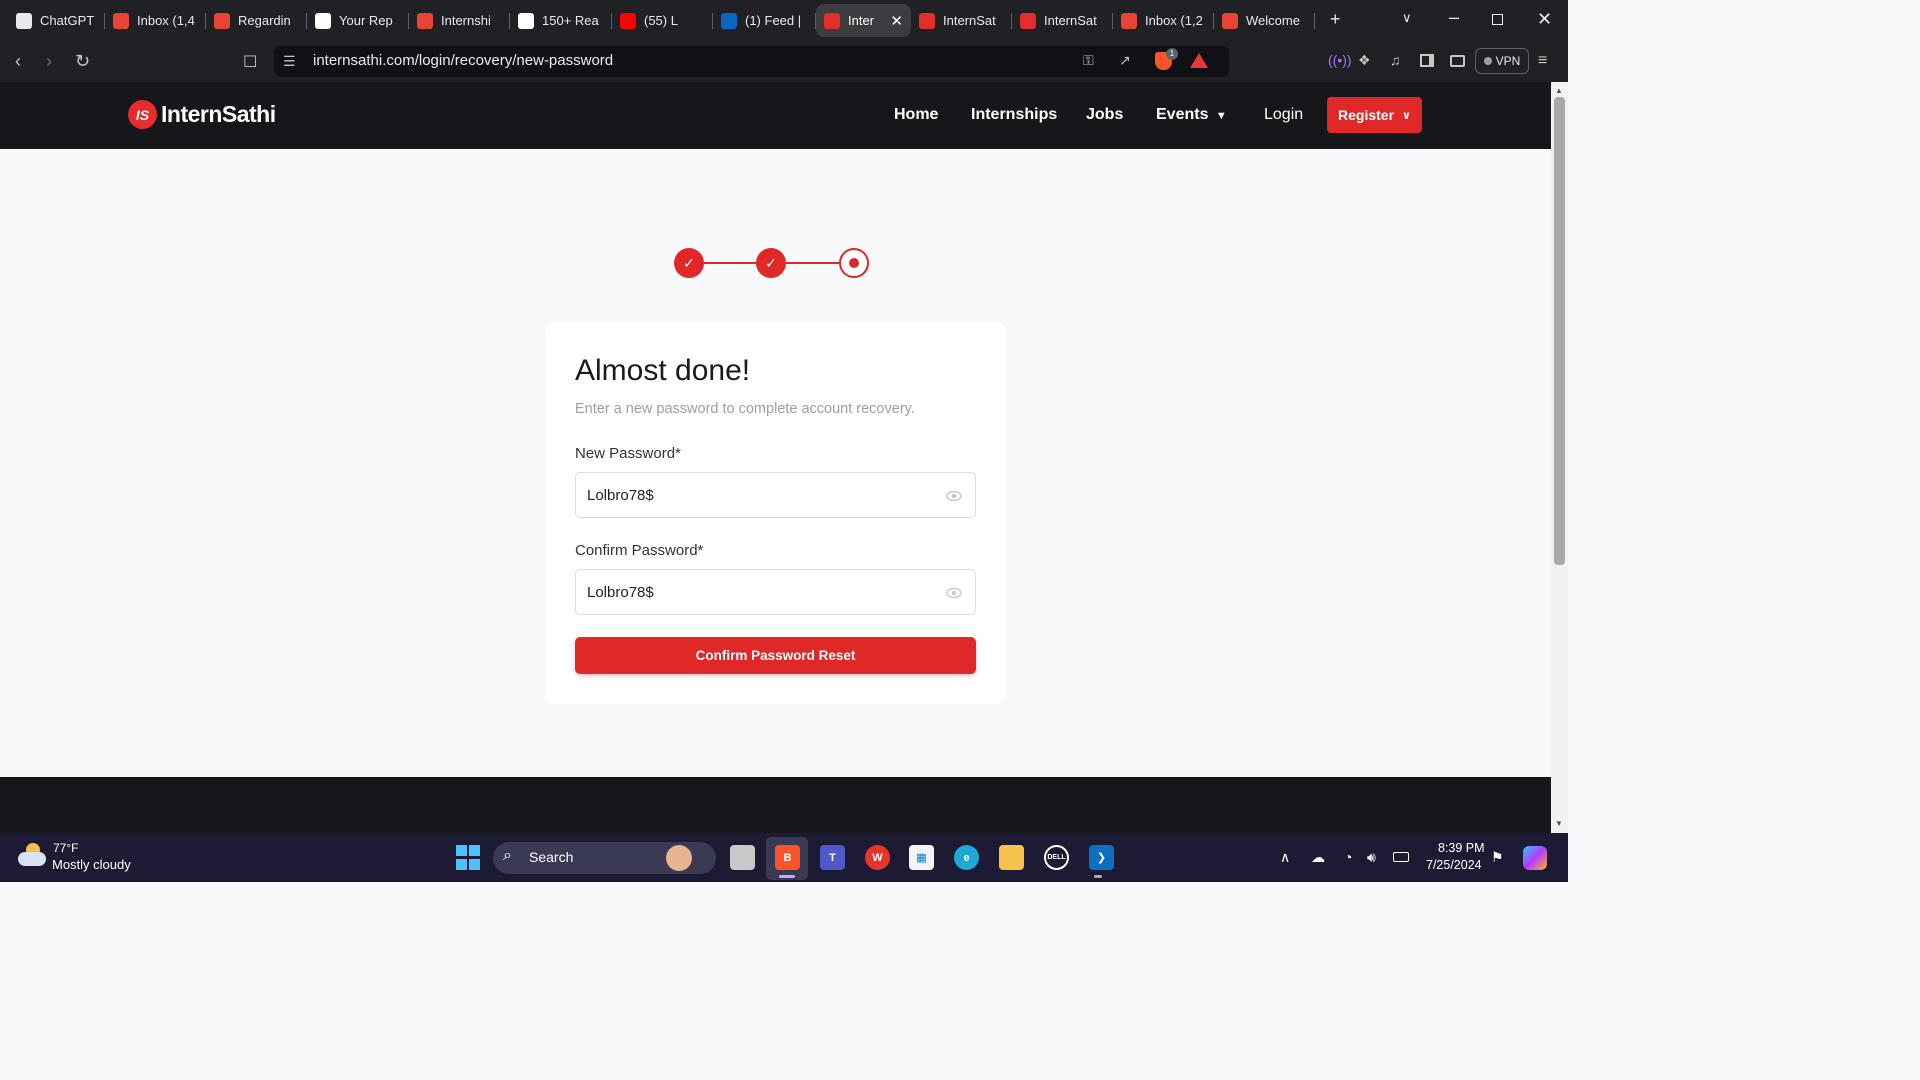 The height and width of the screenshot is (1080, 1920). Describe the element at coordinates (507, 855) in the screenshot. I see `search-icon: ⌕` at that location.